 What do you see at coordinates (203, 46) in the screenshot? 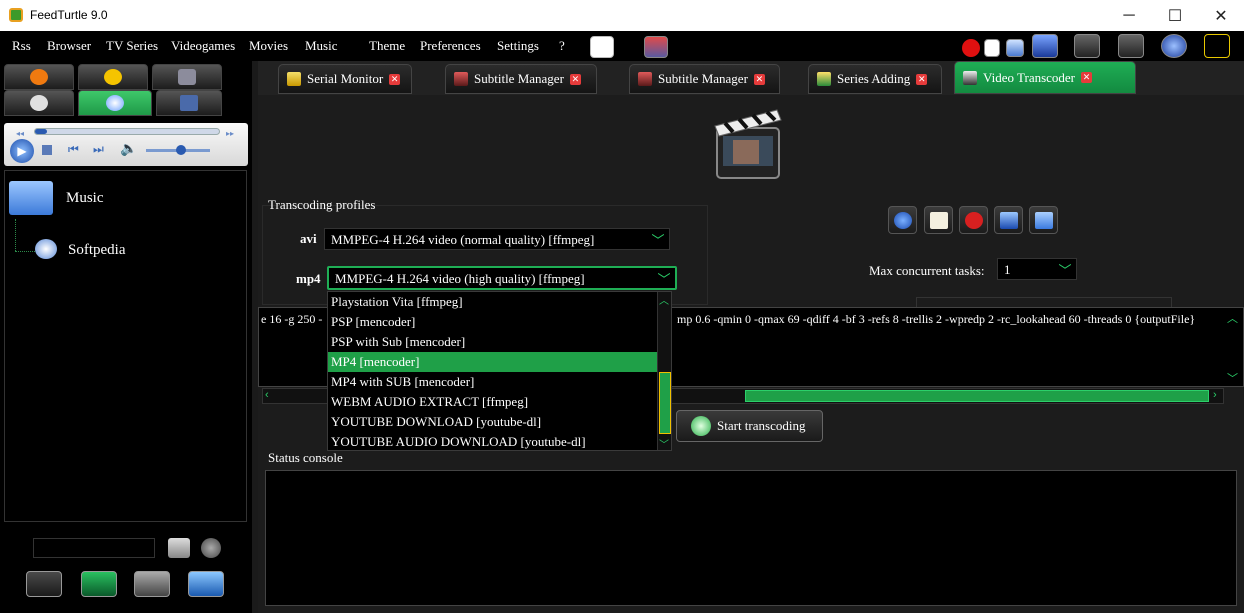
I see `menu-videogames: Videogames` at bounding box center [203, 46].